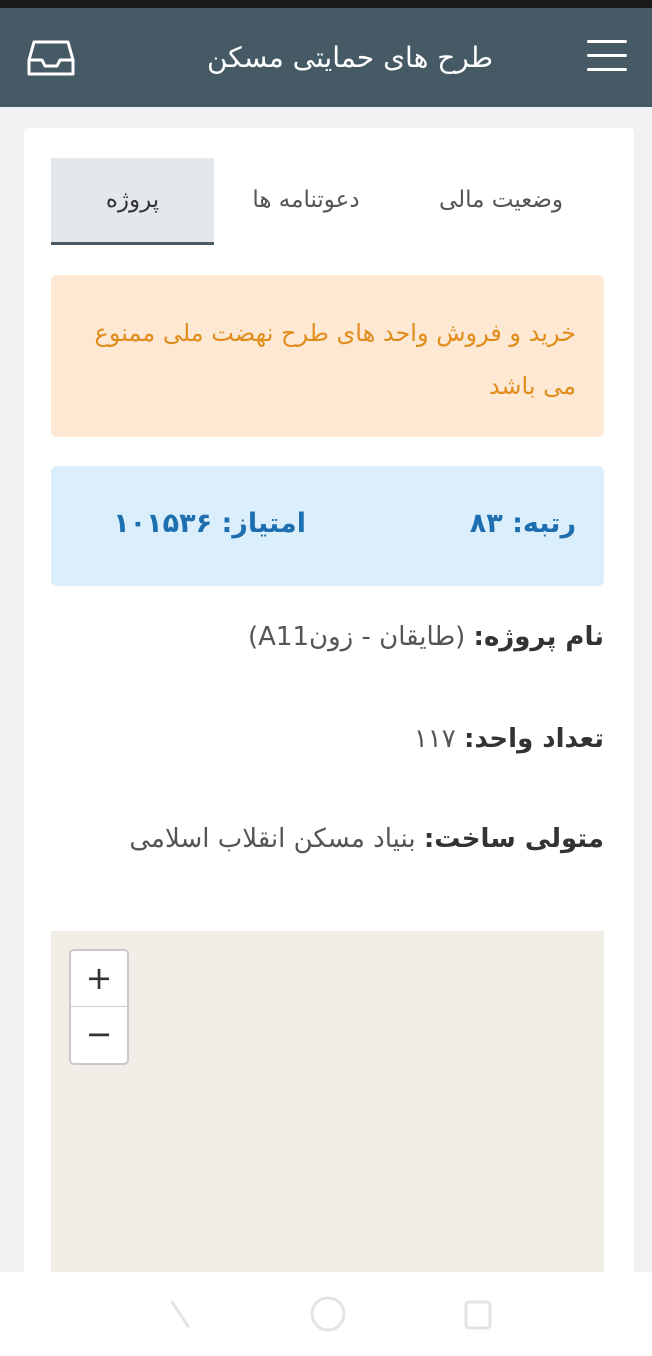 The height and width of the screenshot is (1356, 652). Describe the element at coordinates (478, 1314) in the screenshot. I see `recent-apps-icon` at that location.